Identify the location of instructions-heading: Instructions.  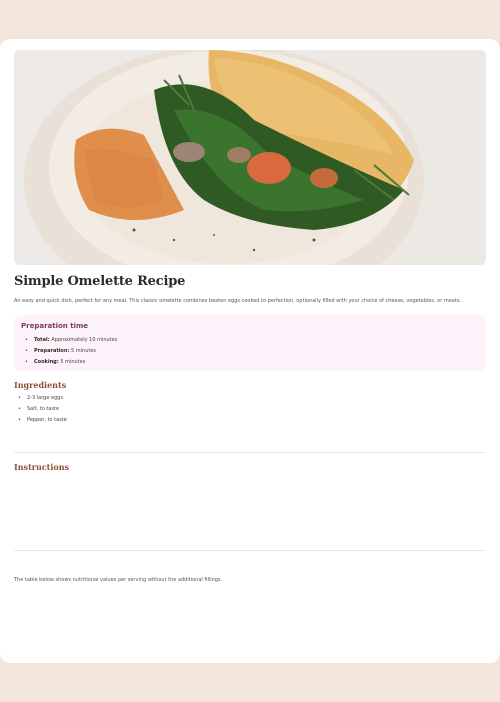
(42, 467).